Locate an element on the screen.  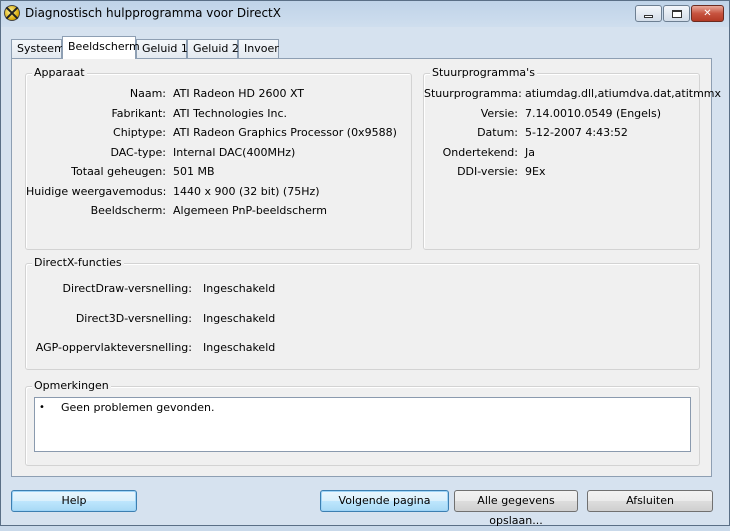
minimize-icon is located at coordinates (648, 16).